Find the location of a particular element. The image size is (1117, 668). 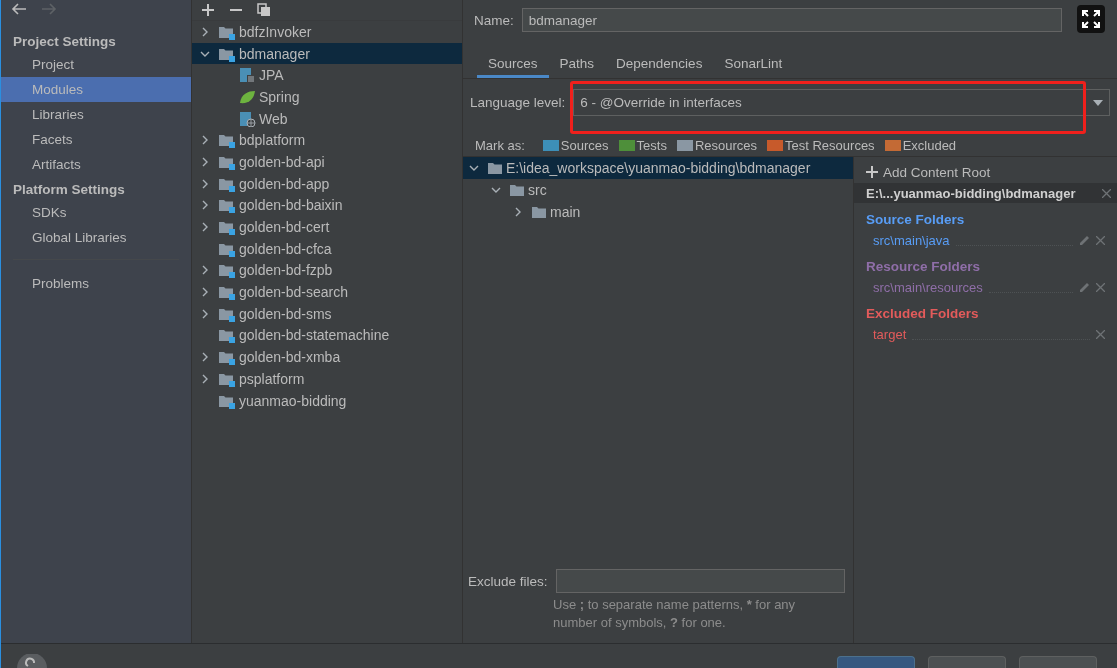

folder-path: src\main\java is located at coordinates (911, 240).